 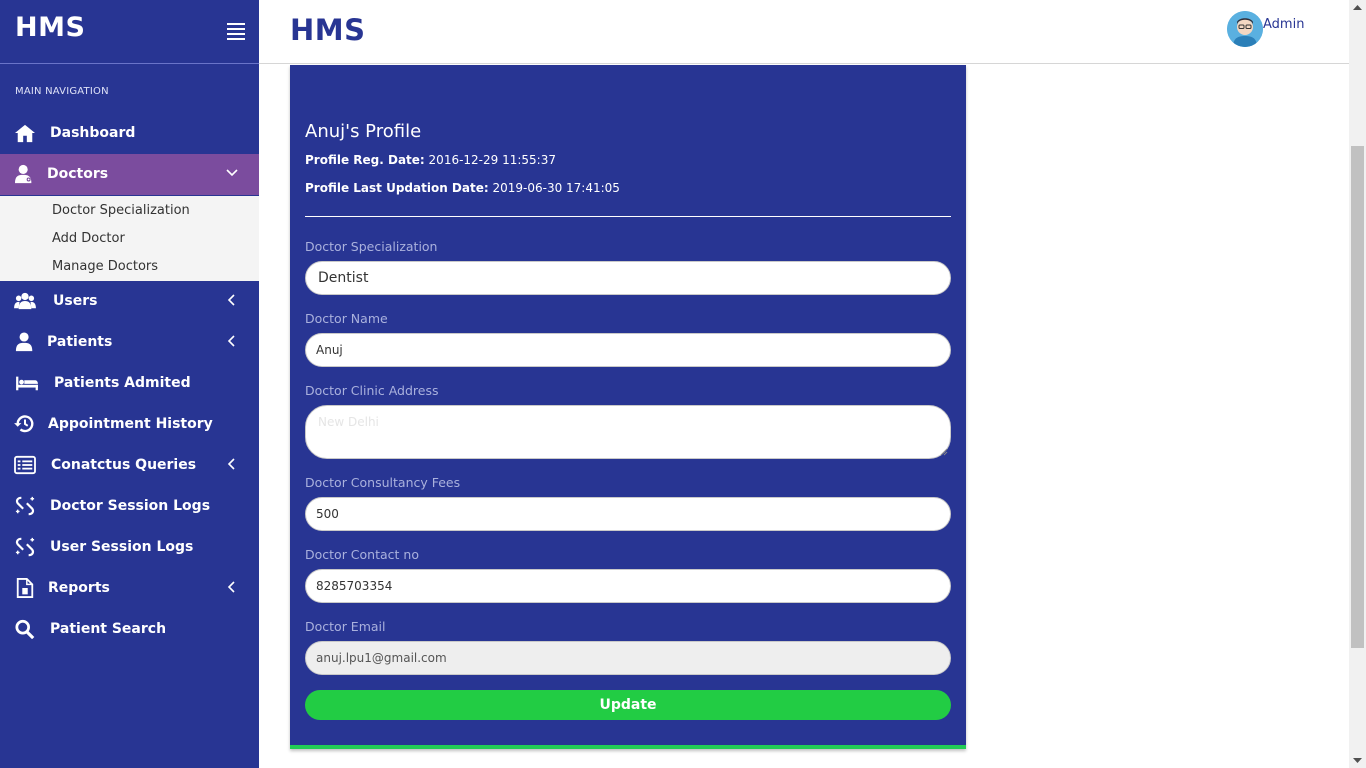 What do you see at coordinates (25, 133) in the screenshot?
I see `home-icon` at bounding box center [25, 133].